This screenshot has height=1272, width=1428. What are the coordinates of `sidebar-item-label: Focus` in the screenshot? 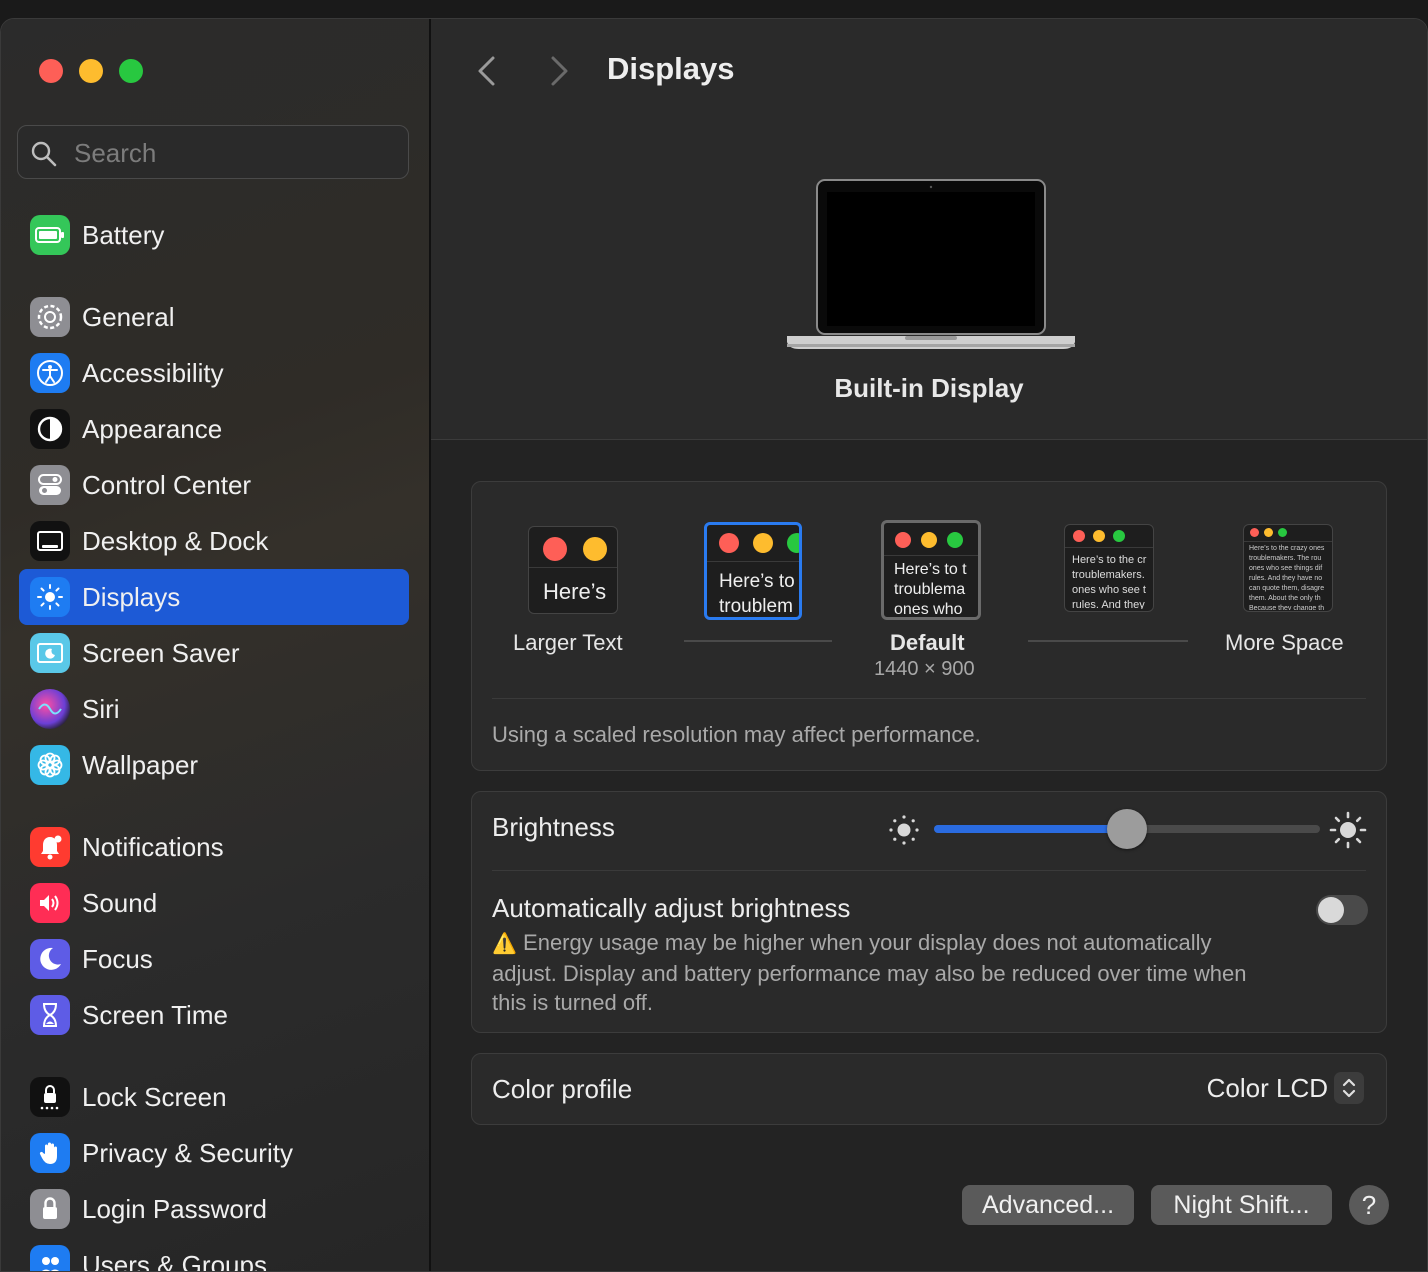 It's located at (117, 959).